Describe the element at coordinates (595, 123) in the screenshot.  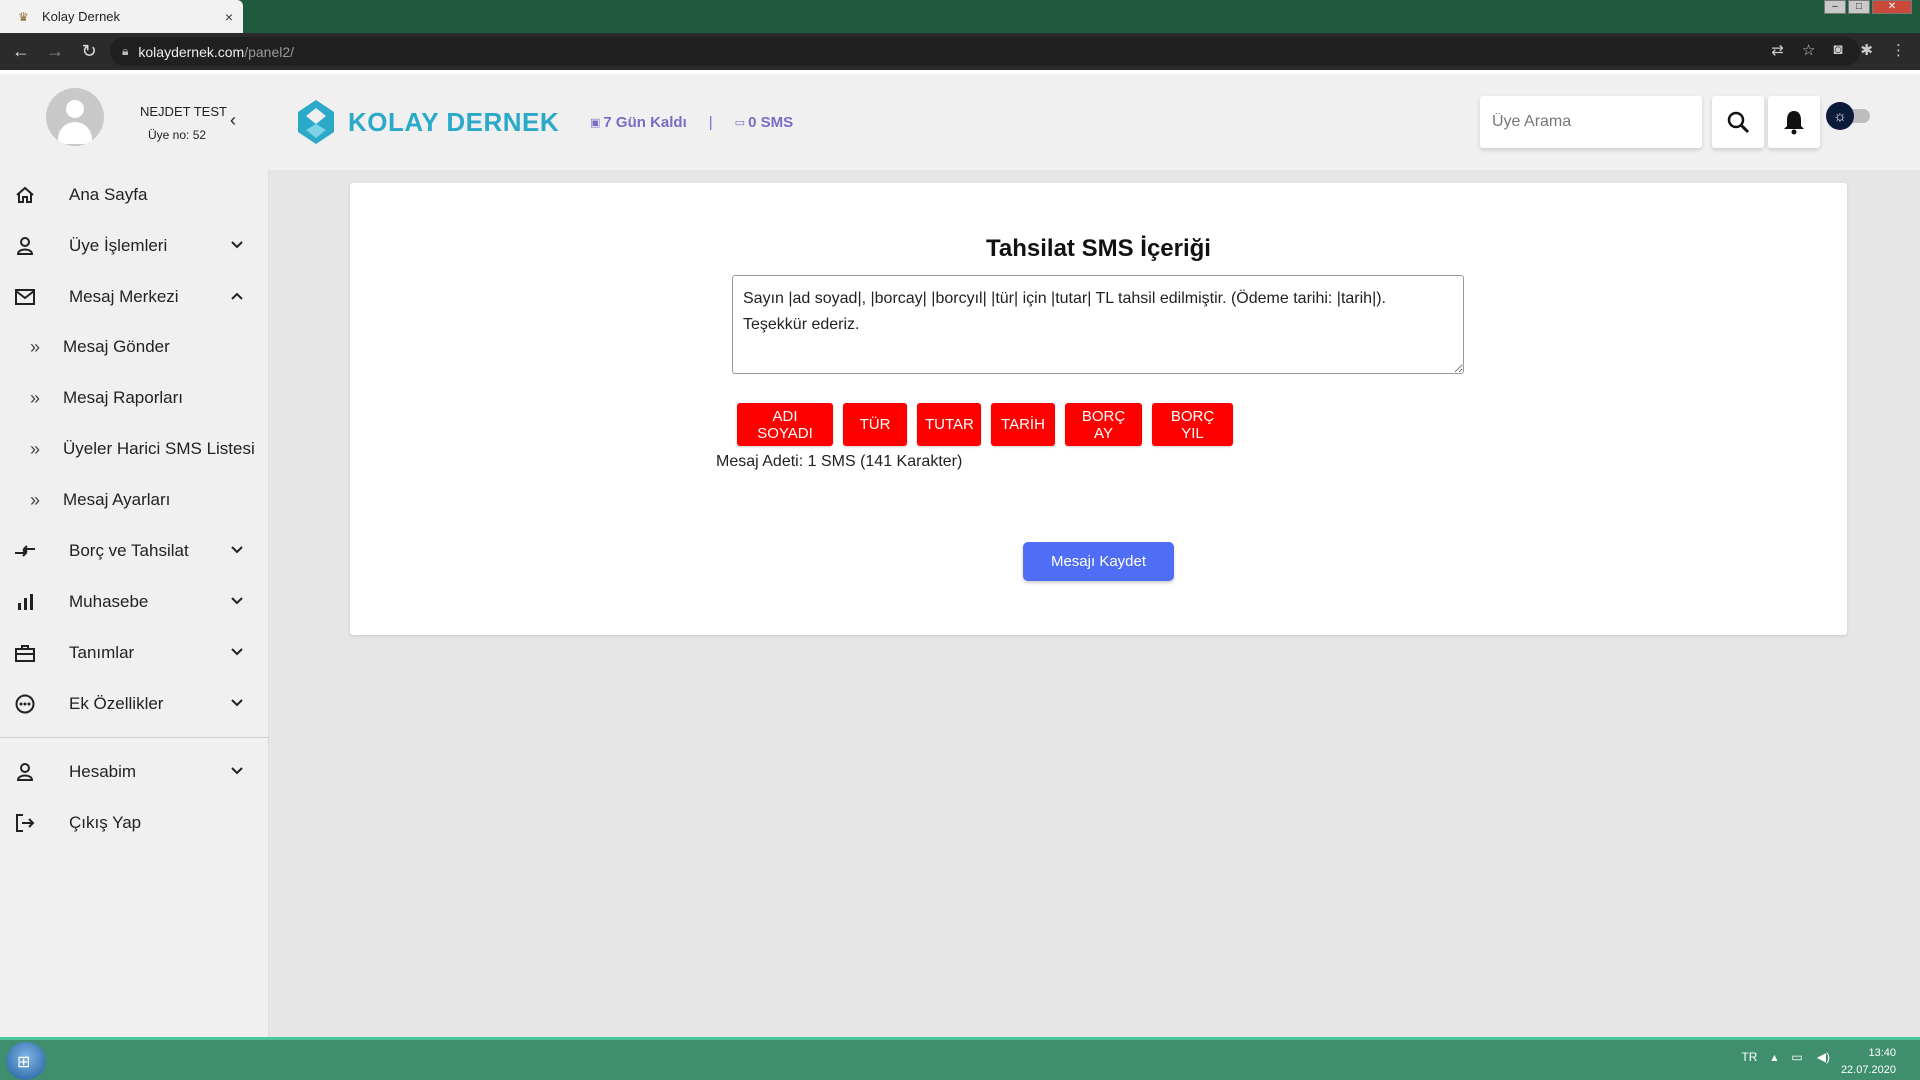
I see `calendar-icon: ▣` at that location.